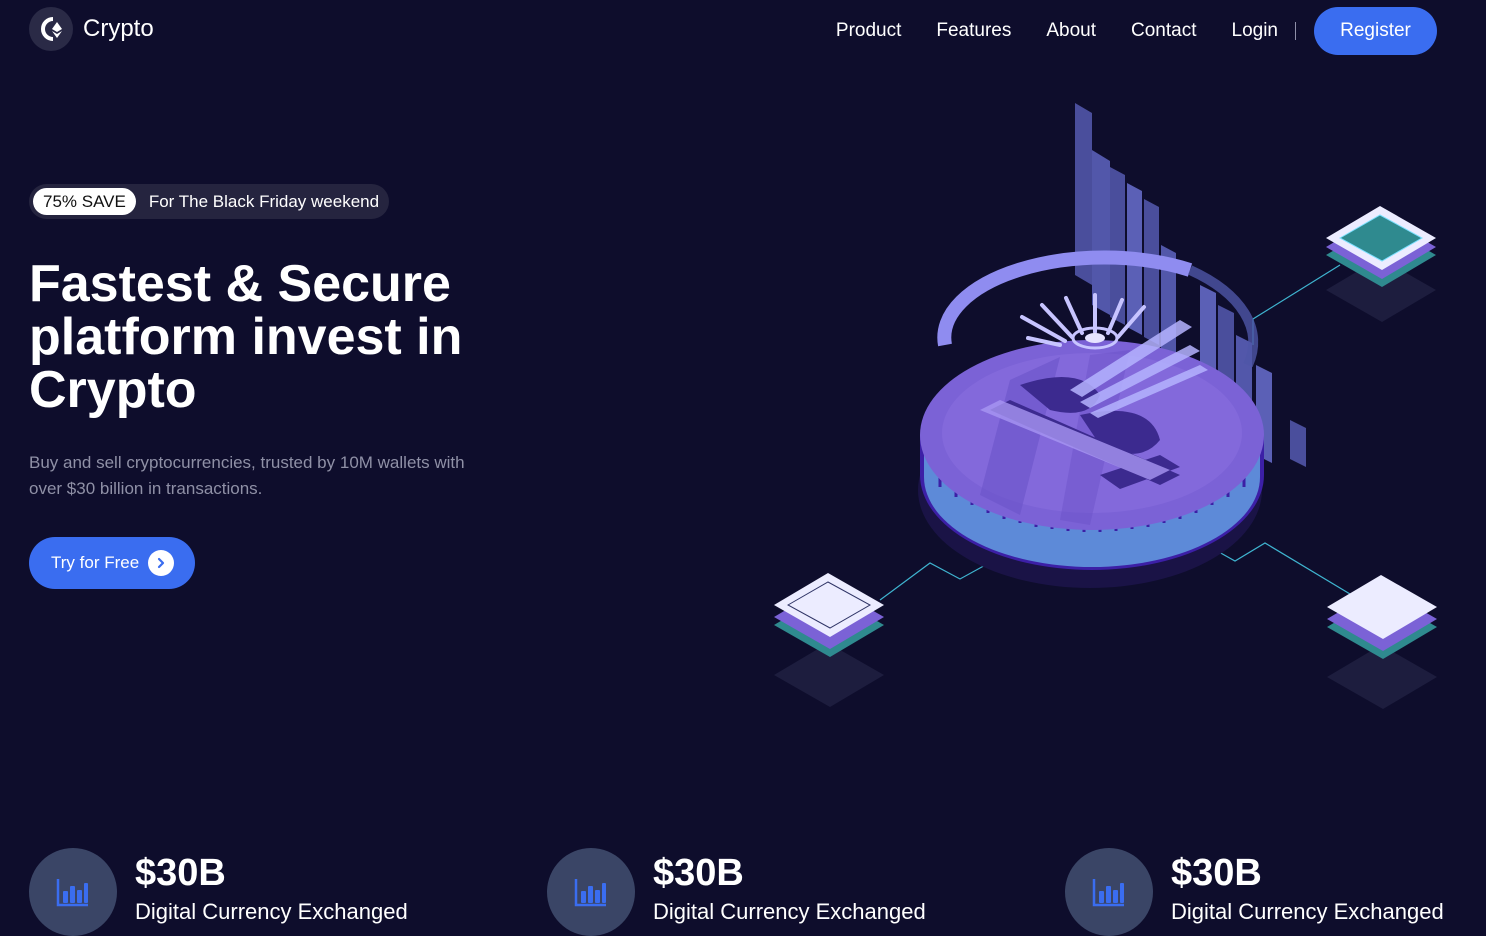 This screenshot has width=1486, height=936. I want to click on node-top-right, so click(1381, 264).